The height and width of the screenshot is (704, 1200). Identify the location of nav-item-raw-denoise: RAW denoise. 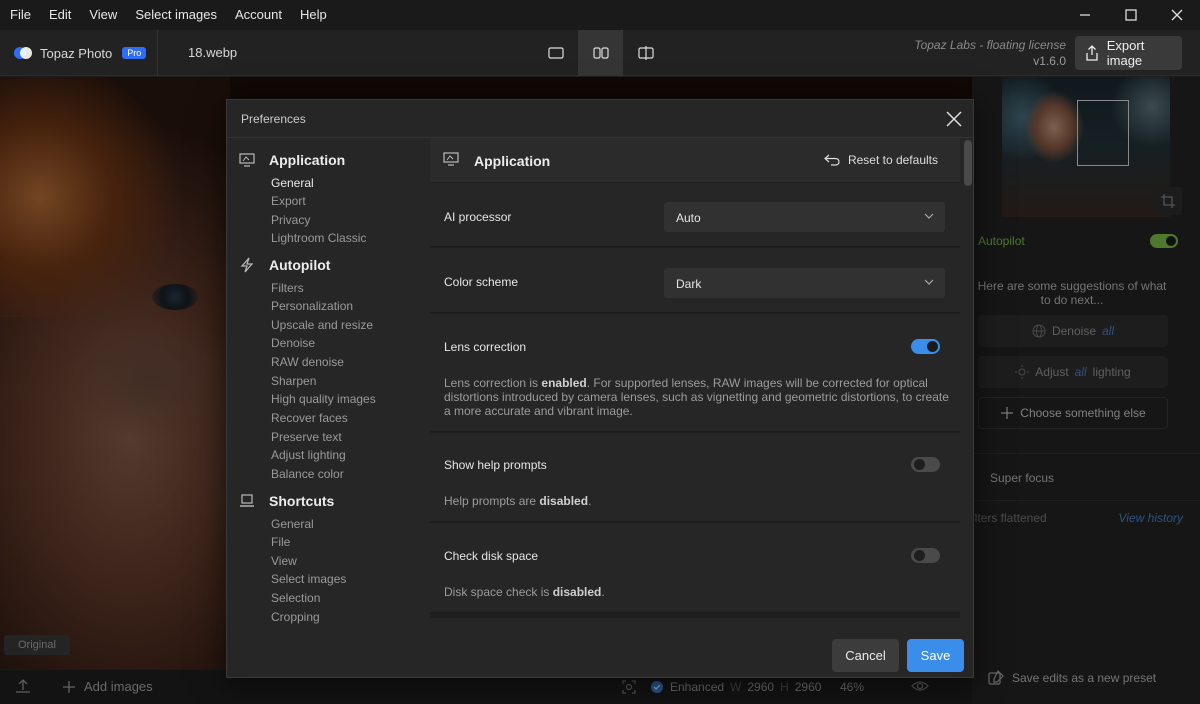
(307, 362).